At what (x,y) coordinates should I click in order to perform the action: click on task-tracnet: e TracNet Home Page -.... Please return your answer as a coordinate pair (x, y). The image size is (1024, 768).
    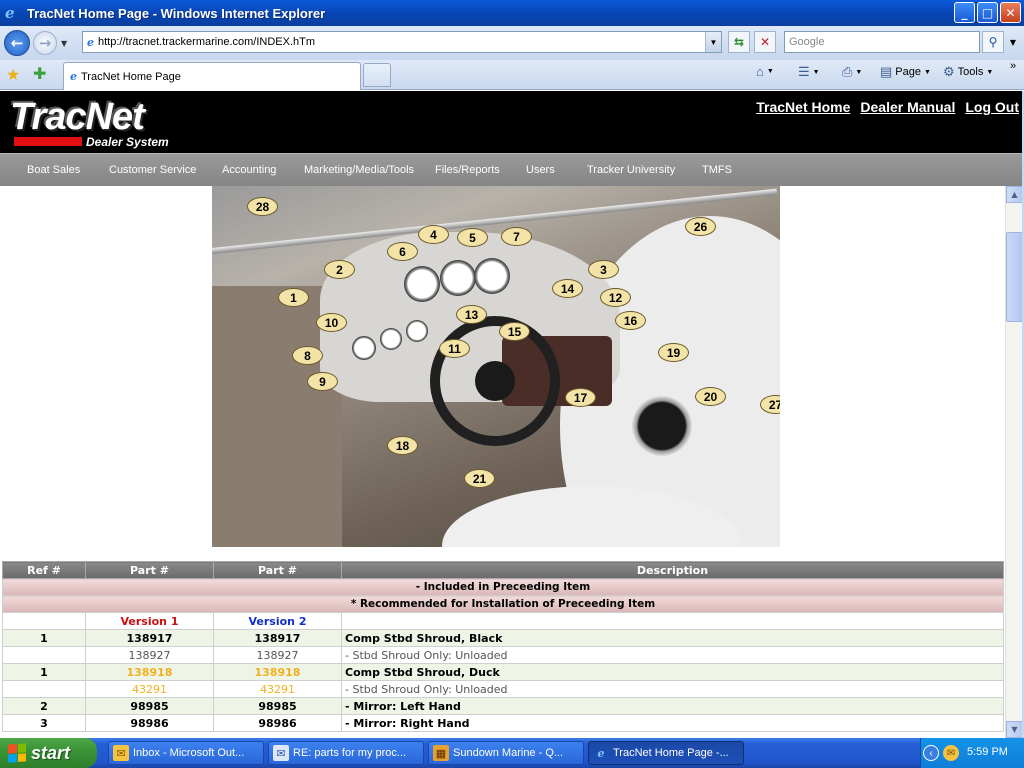
    Looking at the image, I should click on (666, 753).